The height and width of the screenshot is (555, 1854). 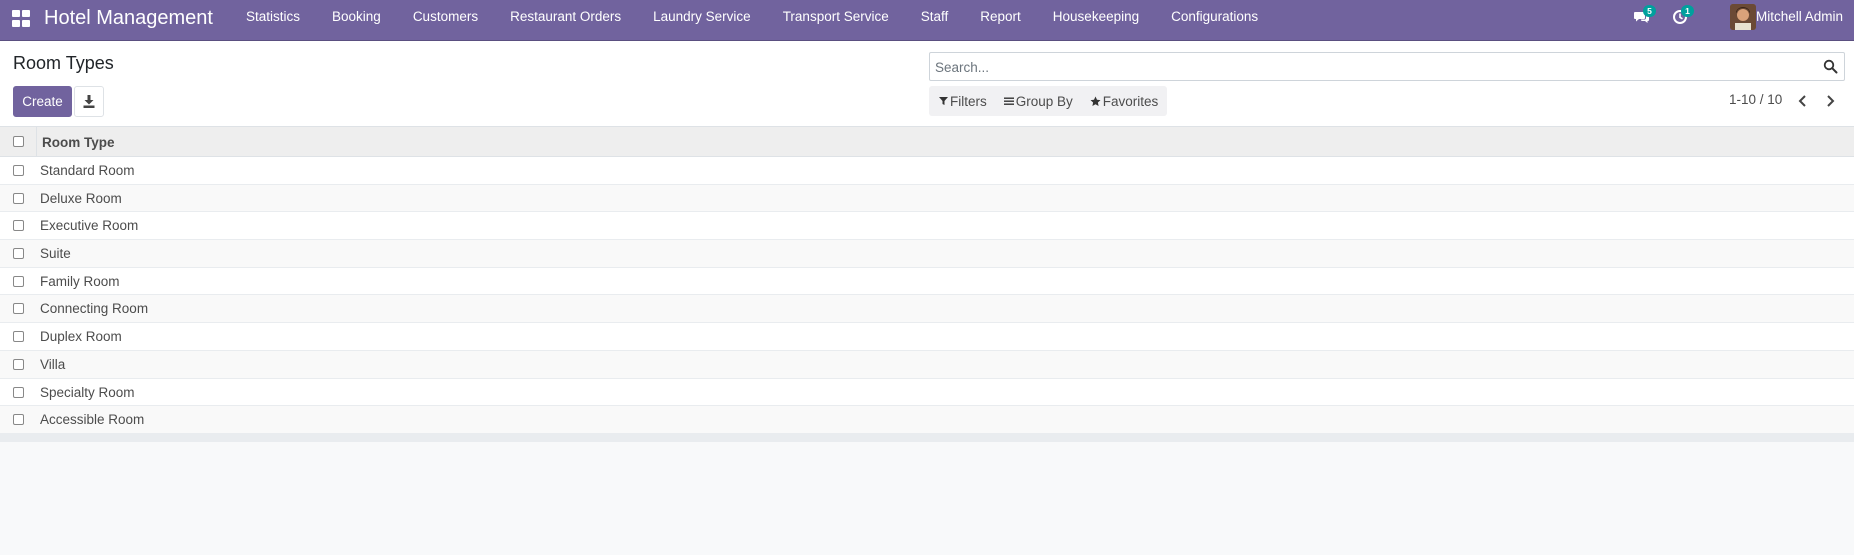 I want to click on table-row: Villa, so click(x=927, y=364).